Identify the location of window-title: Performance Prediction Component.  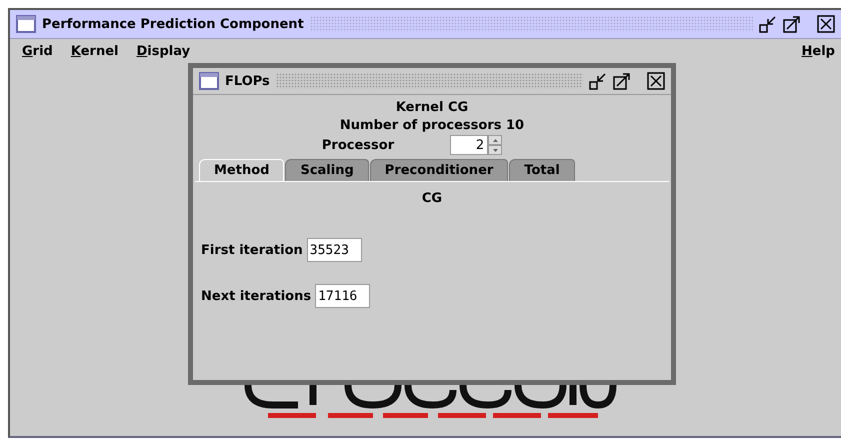
(173, 24).